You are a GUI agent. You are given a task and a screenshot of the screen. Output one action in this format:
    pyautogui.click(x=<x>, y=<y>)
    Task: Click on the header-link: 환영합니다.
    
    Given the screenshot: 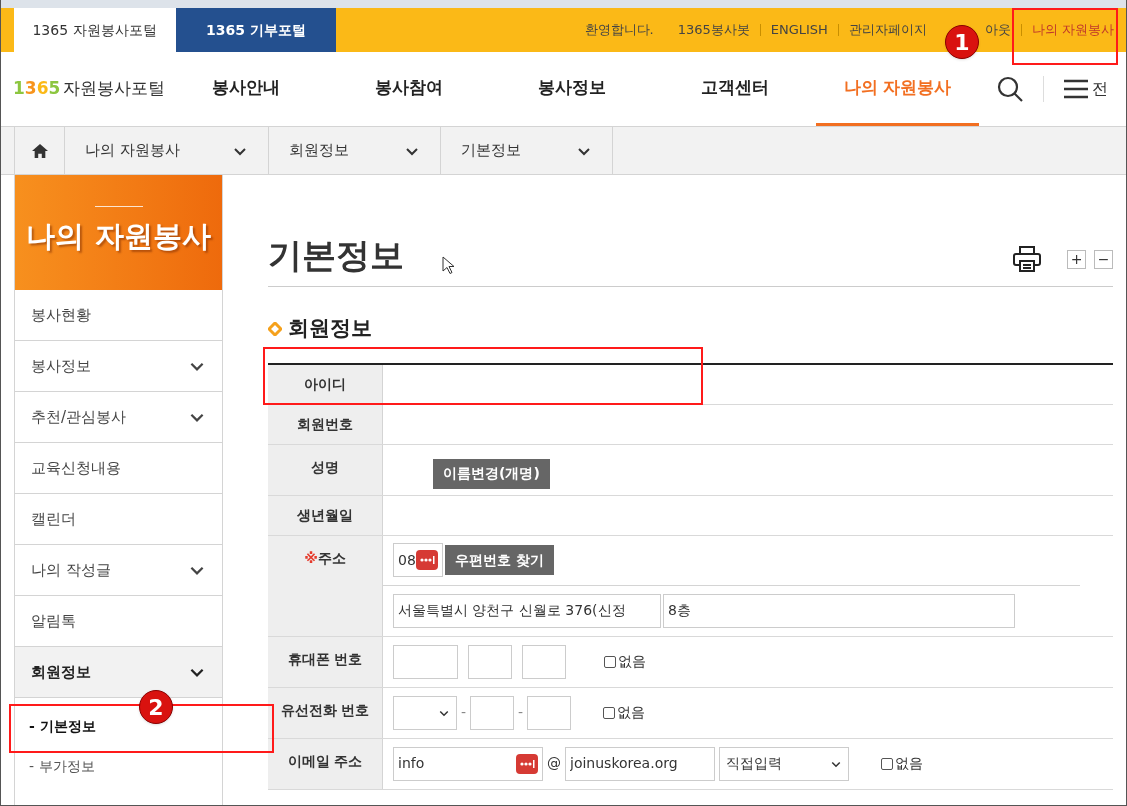 What is the action you would take?
    pyautogui.click(x=619, y=30)
    